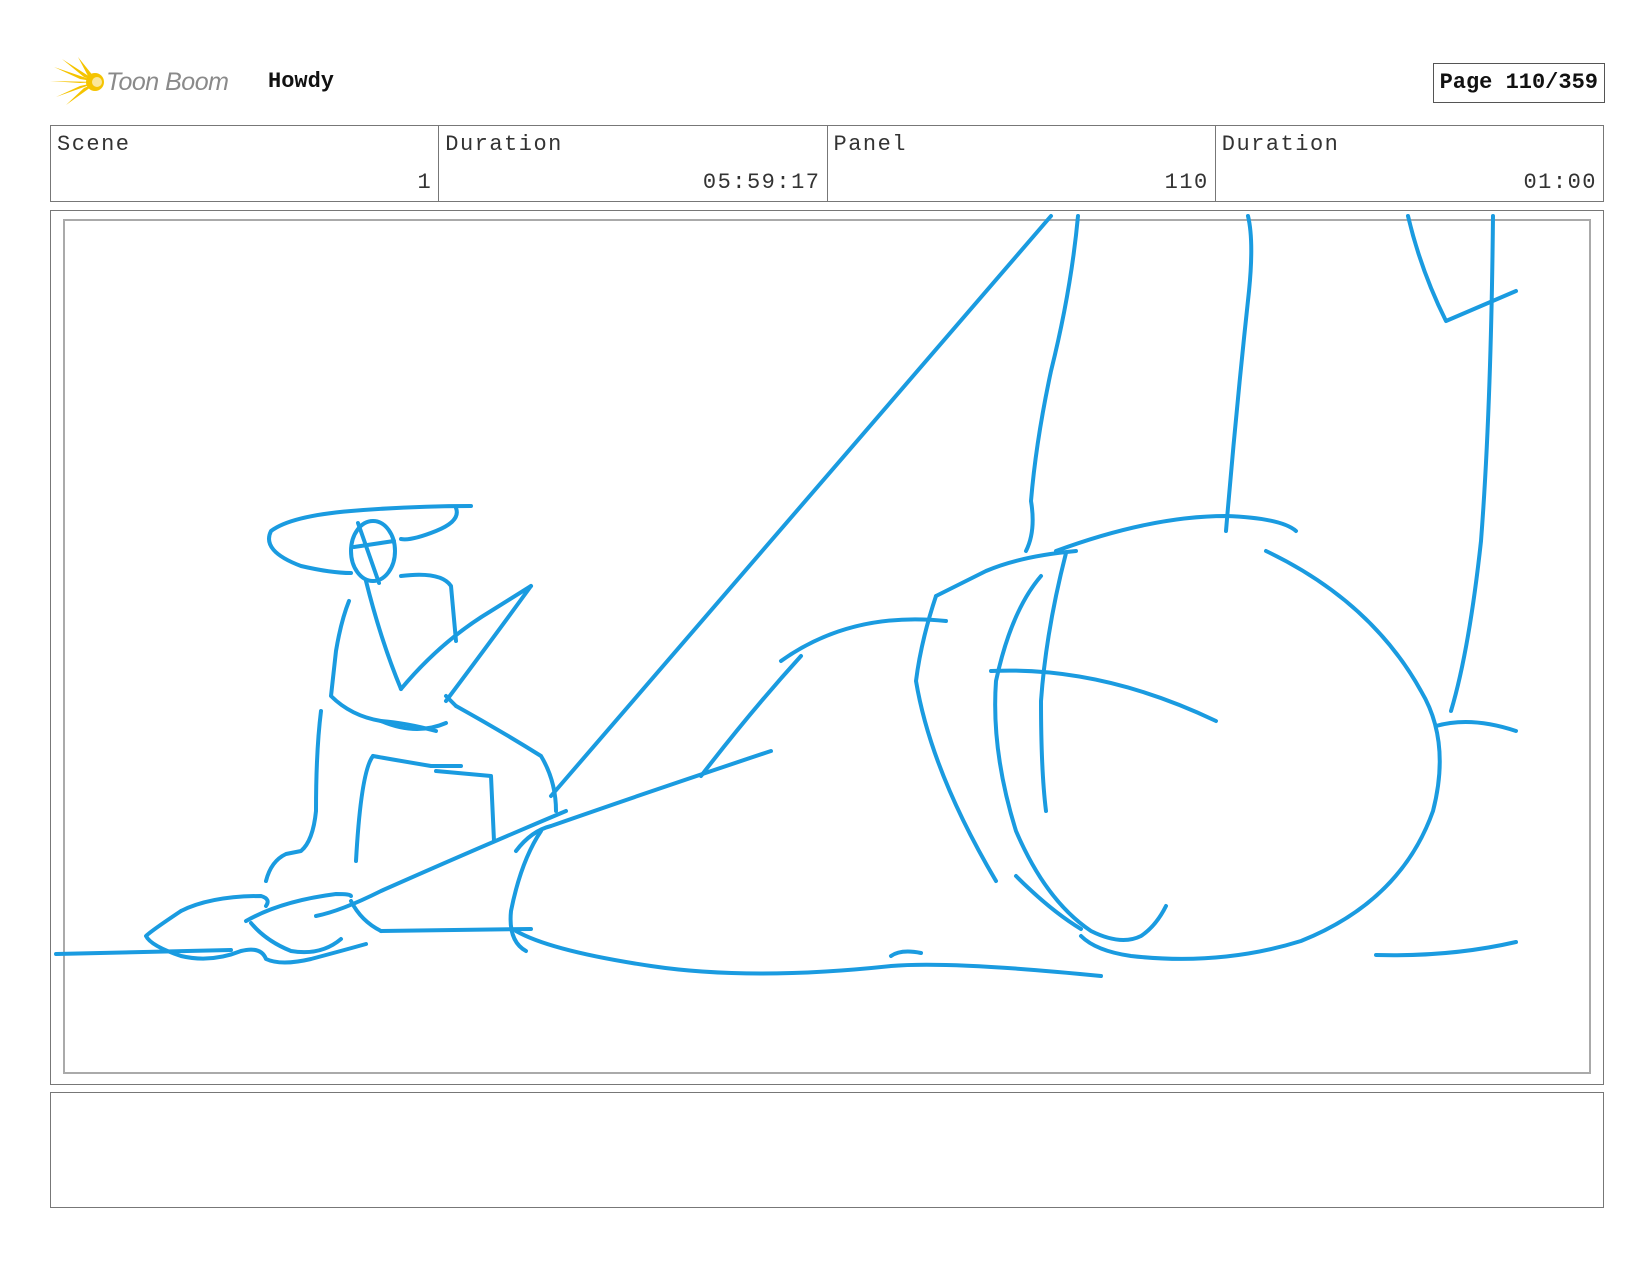 Image resolution: width=1650 pixels, height=1275 pixels. Describe the element at coordinates (633, 163) in the screenshot. I see `scene-duration-cell: Duration 05:59:17` at that location.